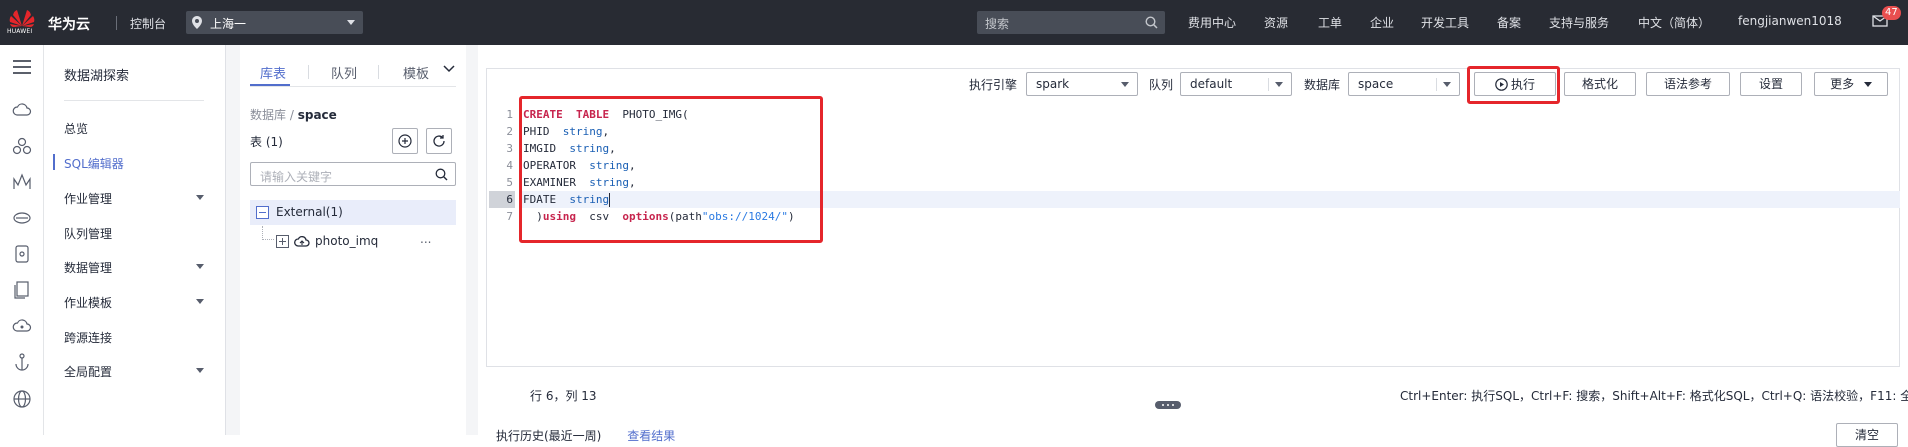 The height and width of the screenshot is (447, 1908). Describe the element at coordinates (22, 254) in the screenshot. I see `database-icon` at that location.